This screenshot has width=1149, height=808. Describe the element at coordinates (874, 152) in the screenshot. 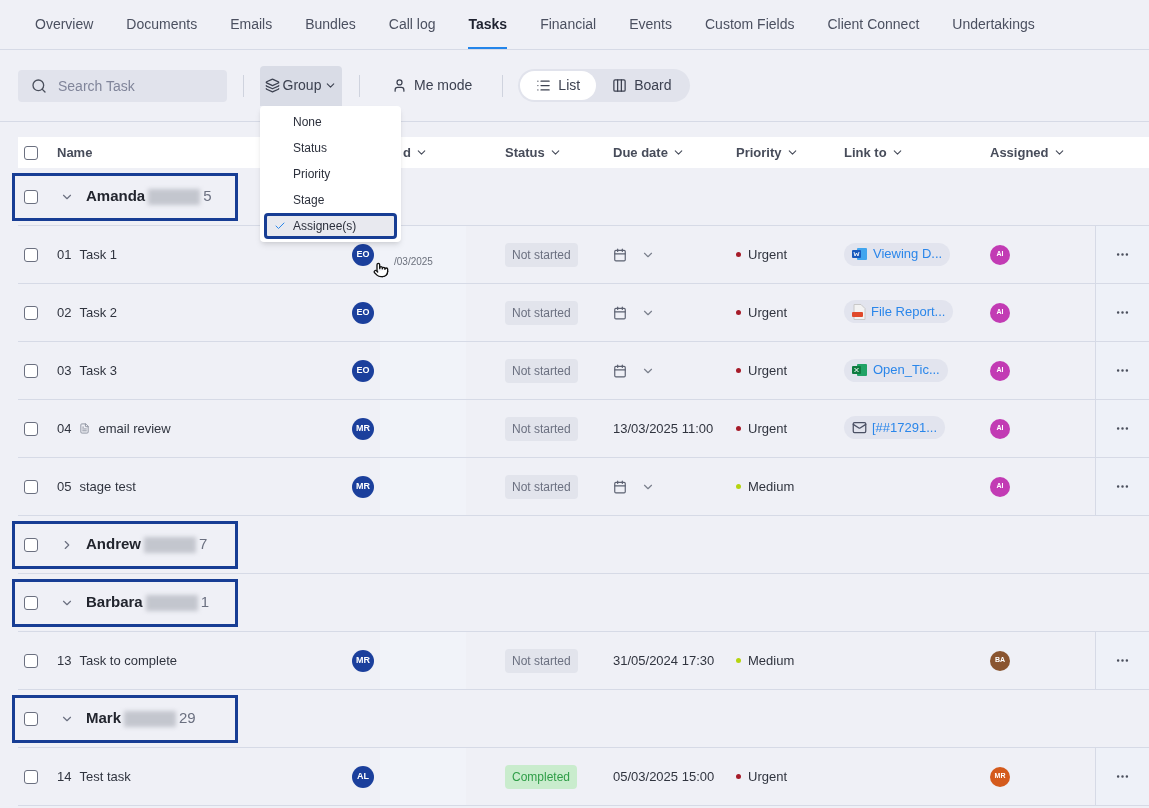

I see `column-header: Link to` at that location.